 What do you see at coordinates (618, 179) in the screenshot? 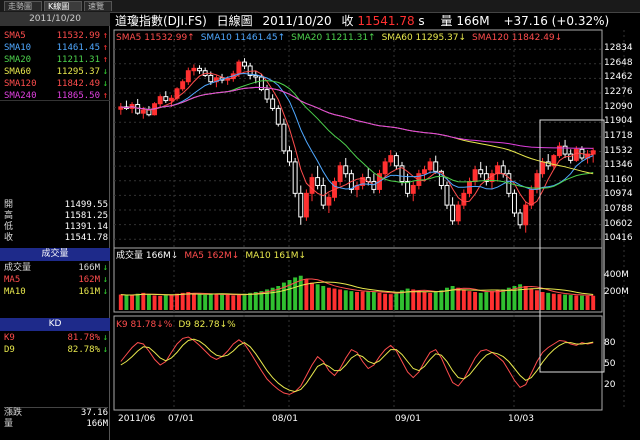
I see `price-tick-label: 11160` at bounding box center [618, 179].